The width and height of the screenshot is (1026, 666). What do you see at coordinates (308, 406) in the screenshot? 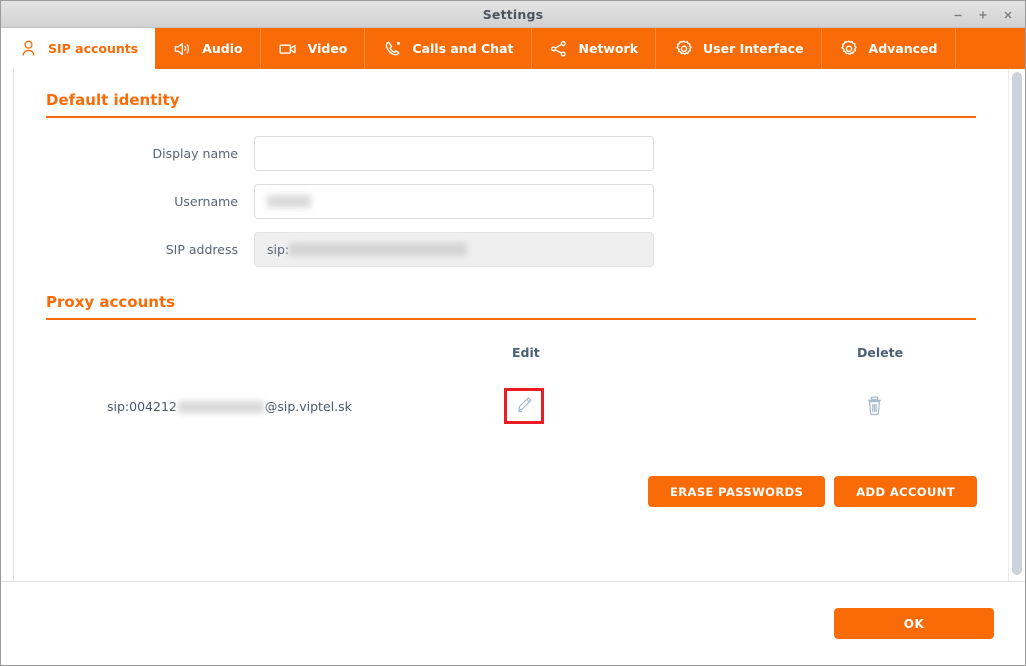
I see `proxy-account-suffix: @sip.viptel.sk` at bounding box center [308, 406].